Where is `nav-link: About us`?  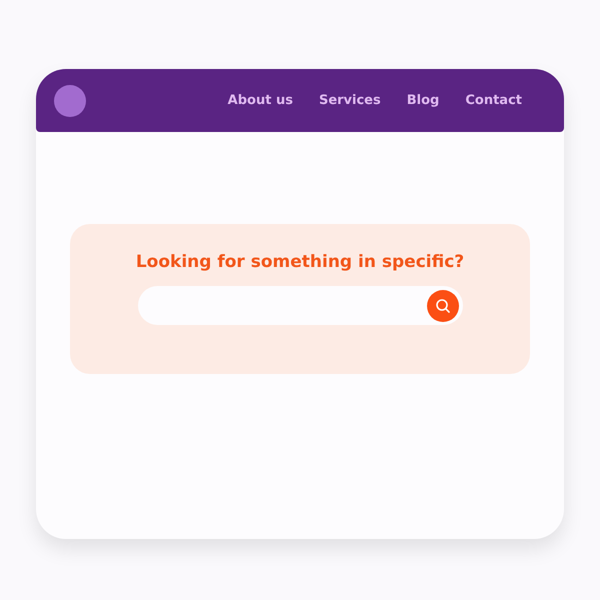
nav-link: About us is located at coordinates (260, 100).